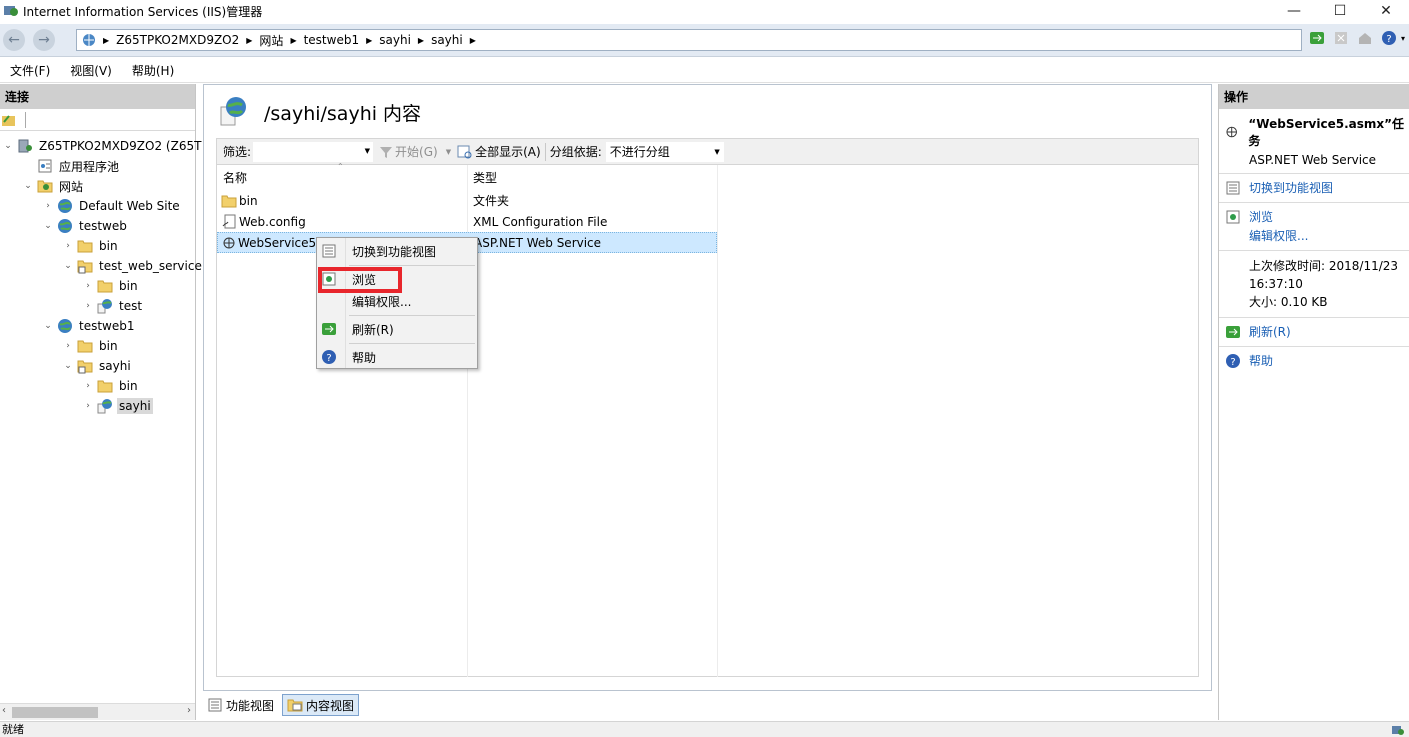 The height and width of the screenshot is (737, 1409). Describe the element at coordinates (55, 712) in the screenshot. I see `scrollbar-thumb` at that location.